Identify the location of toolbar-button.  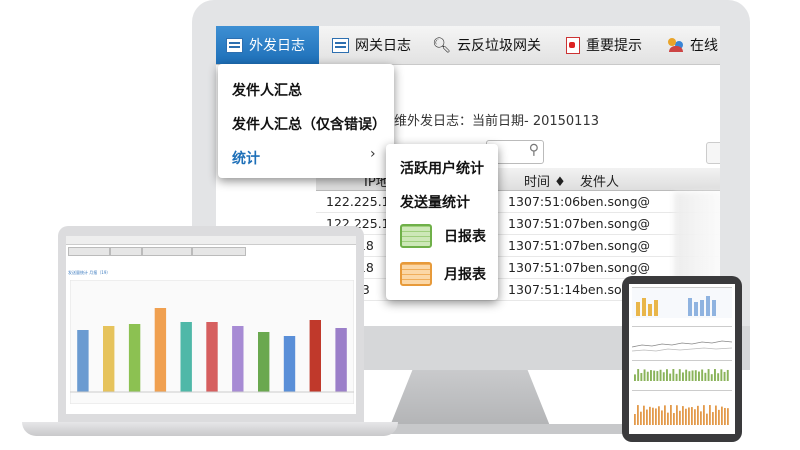
(713, 153).